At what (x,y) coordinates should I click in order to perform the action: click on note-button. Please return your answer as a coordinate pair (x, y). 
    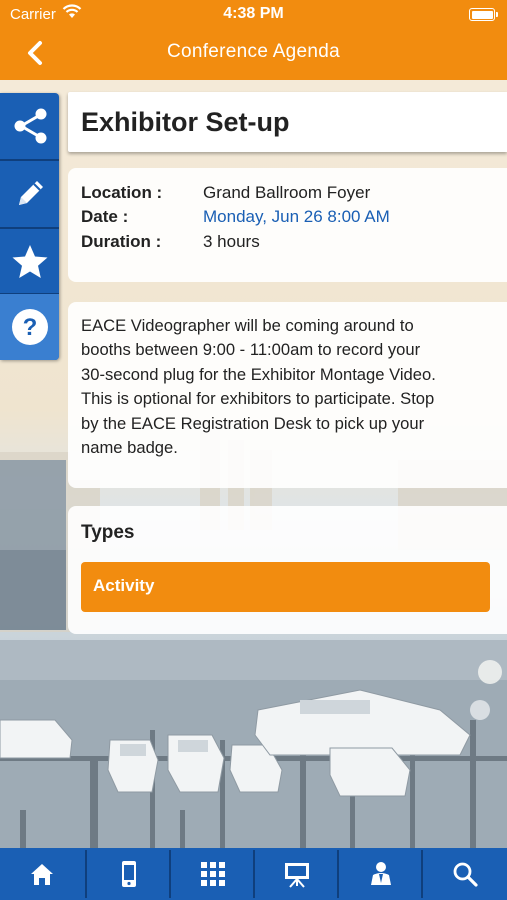
    Looking at the image, I should click on (29, 194).